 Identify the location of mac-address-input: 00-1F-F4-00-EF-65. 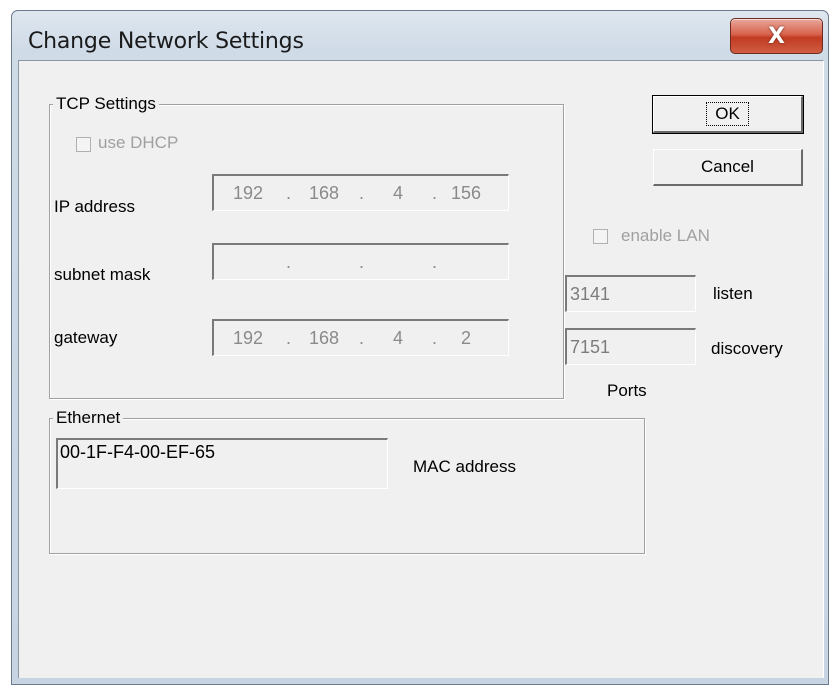
(222, 463).